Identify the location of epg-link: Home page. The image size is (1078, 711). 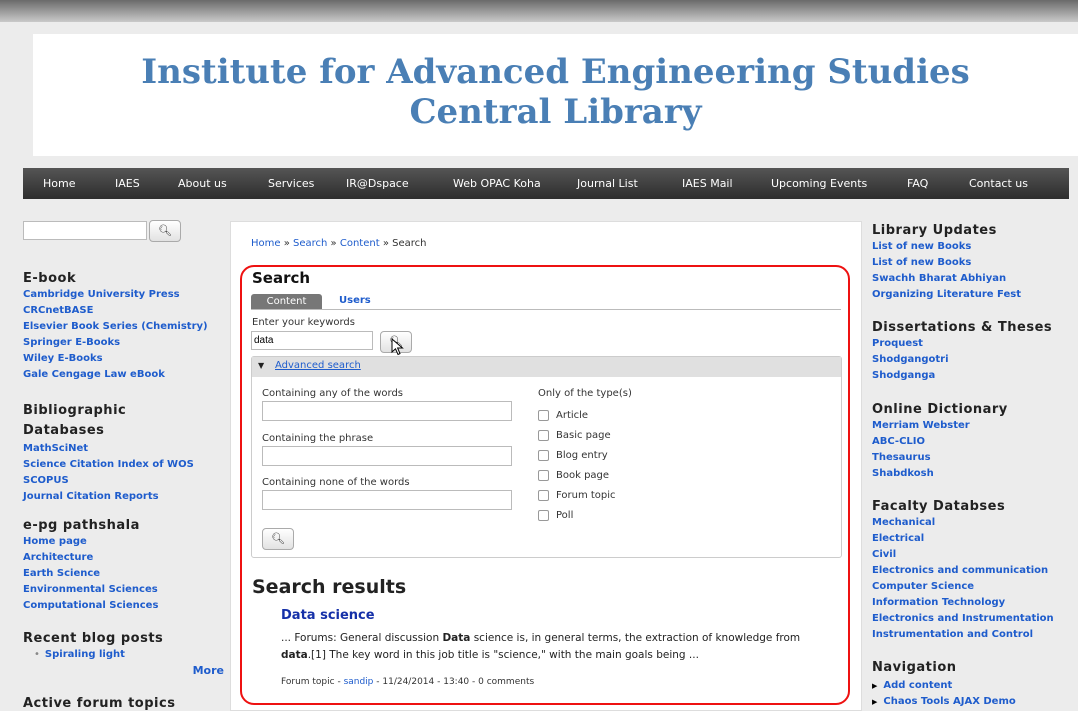
(90, 542).